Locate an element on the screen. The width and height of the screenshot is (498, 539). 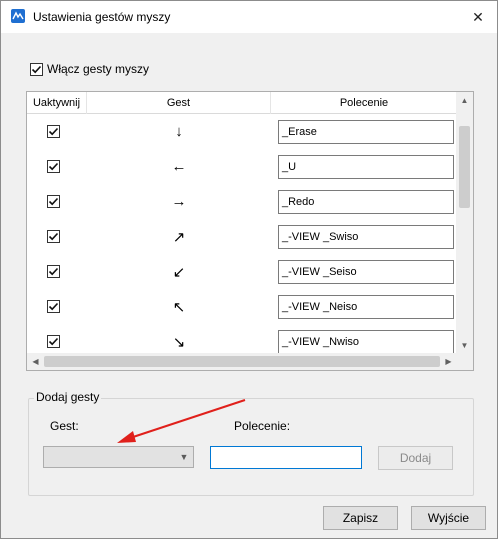
table-row: ↓ _Erase is located at coordinates (242, 131).